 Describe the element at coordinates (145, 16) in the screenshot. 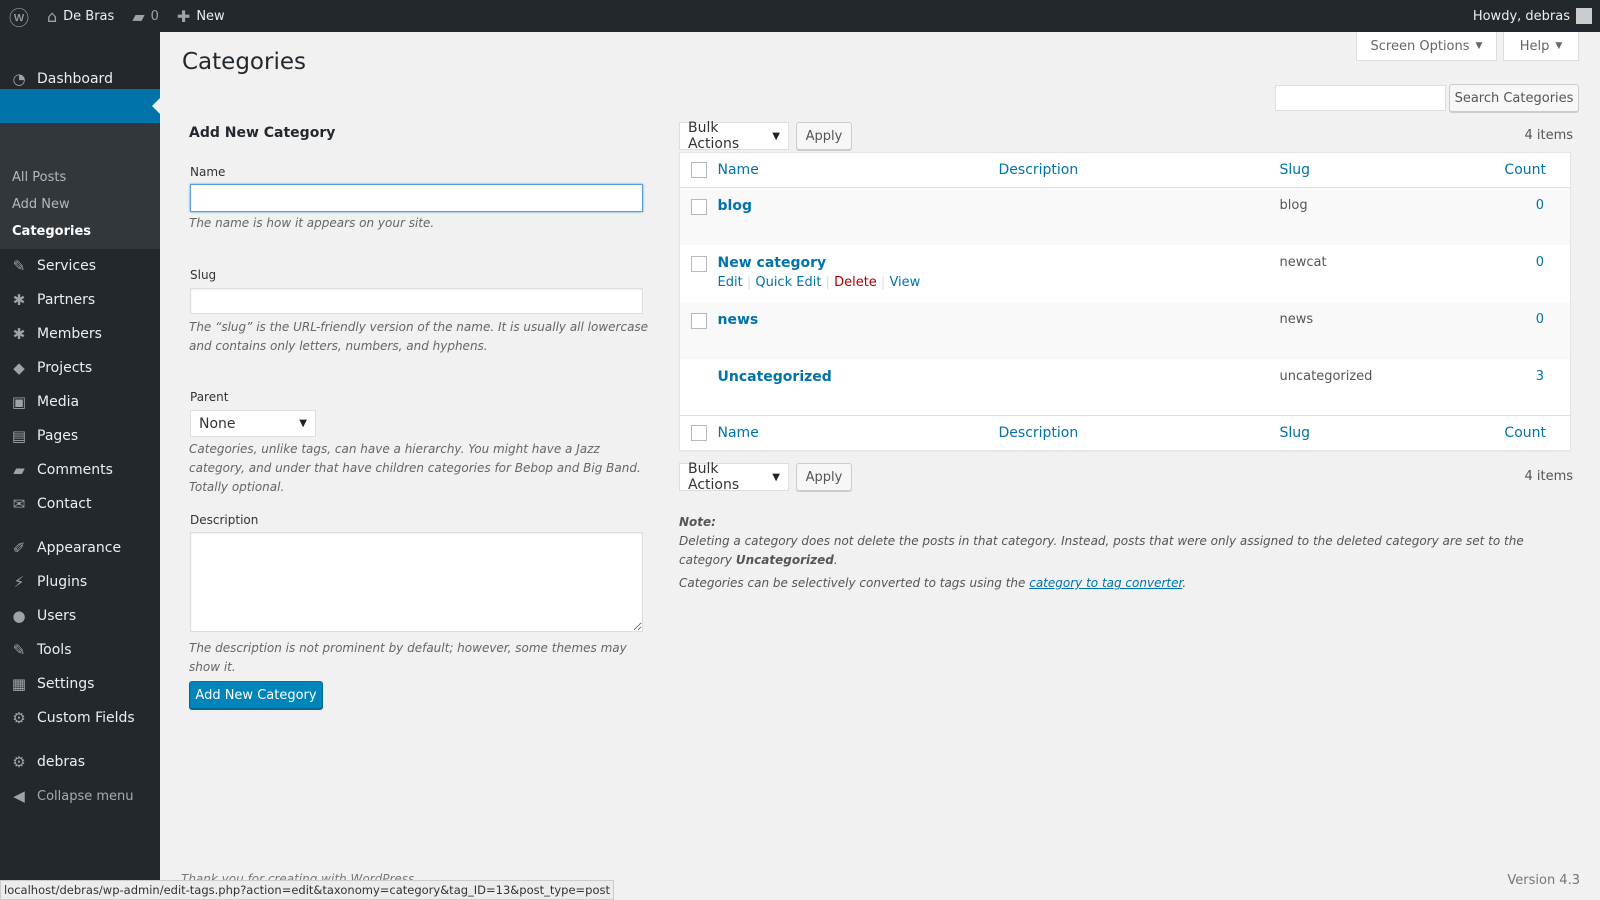

I see `comments-link: ▰ 0` at that location.